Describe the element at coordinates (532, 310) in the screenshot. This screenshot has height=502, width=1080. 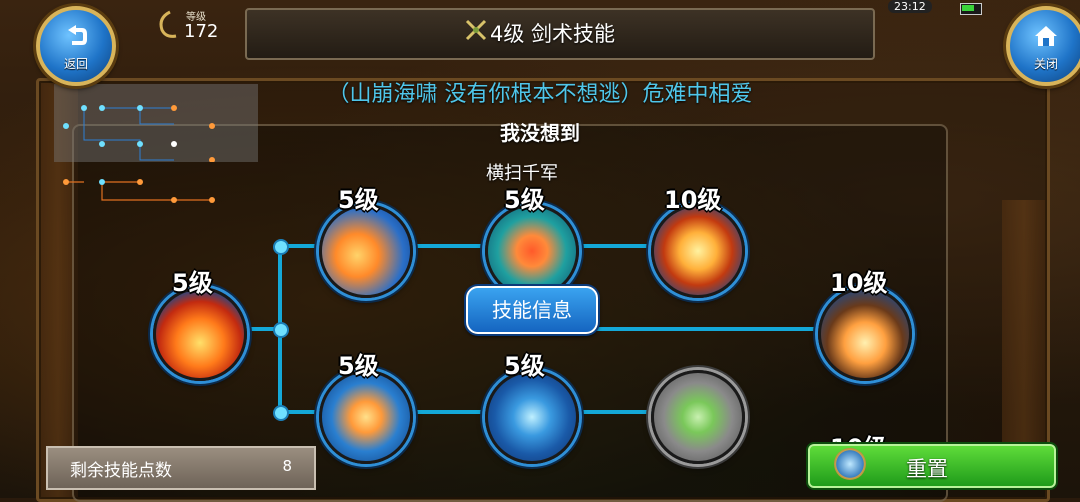
I see `skill-info-button: 技能信息` at that location.